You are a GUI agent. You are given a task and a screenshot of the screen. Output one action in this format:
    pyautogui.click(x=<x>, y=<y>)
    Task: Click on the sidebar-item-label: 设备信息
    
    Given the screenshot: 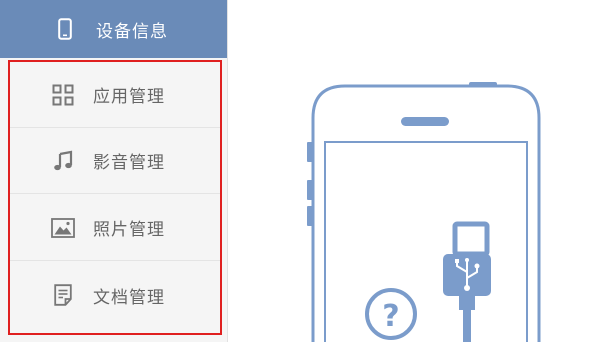 What is the action you would take?
    pyautogui.click(x=132, y=31)
    